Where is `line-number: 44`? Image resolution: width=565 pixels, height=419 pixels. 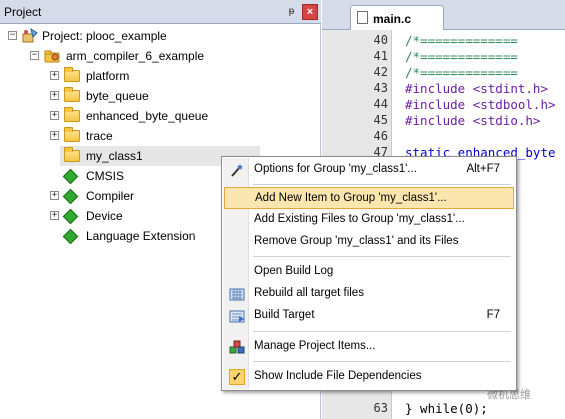 line-number: 44 is located at coordinates (380, 104).